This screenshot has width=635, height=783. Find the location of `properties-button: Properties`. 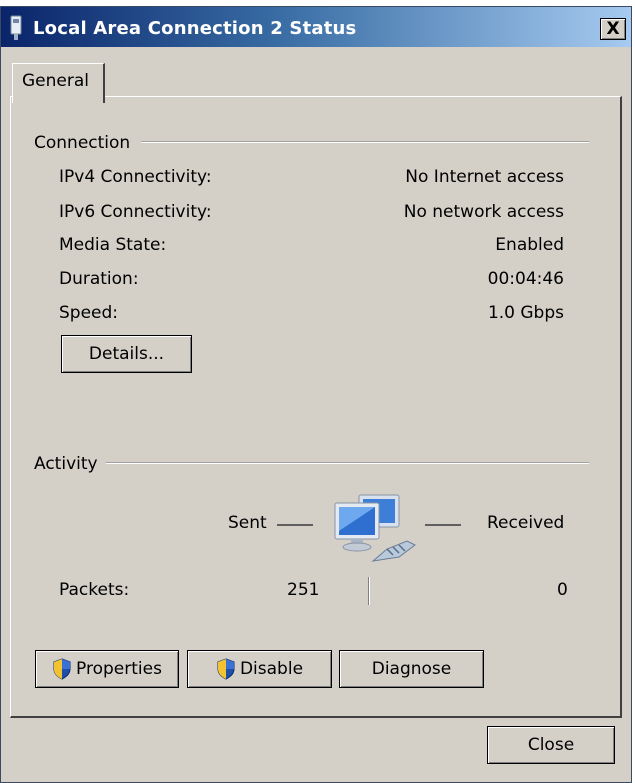

properties-button: Properties is located at coordinates (107, 669).